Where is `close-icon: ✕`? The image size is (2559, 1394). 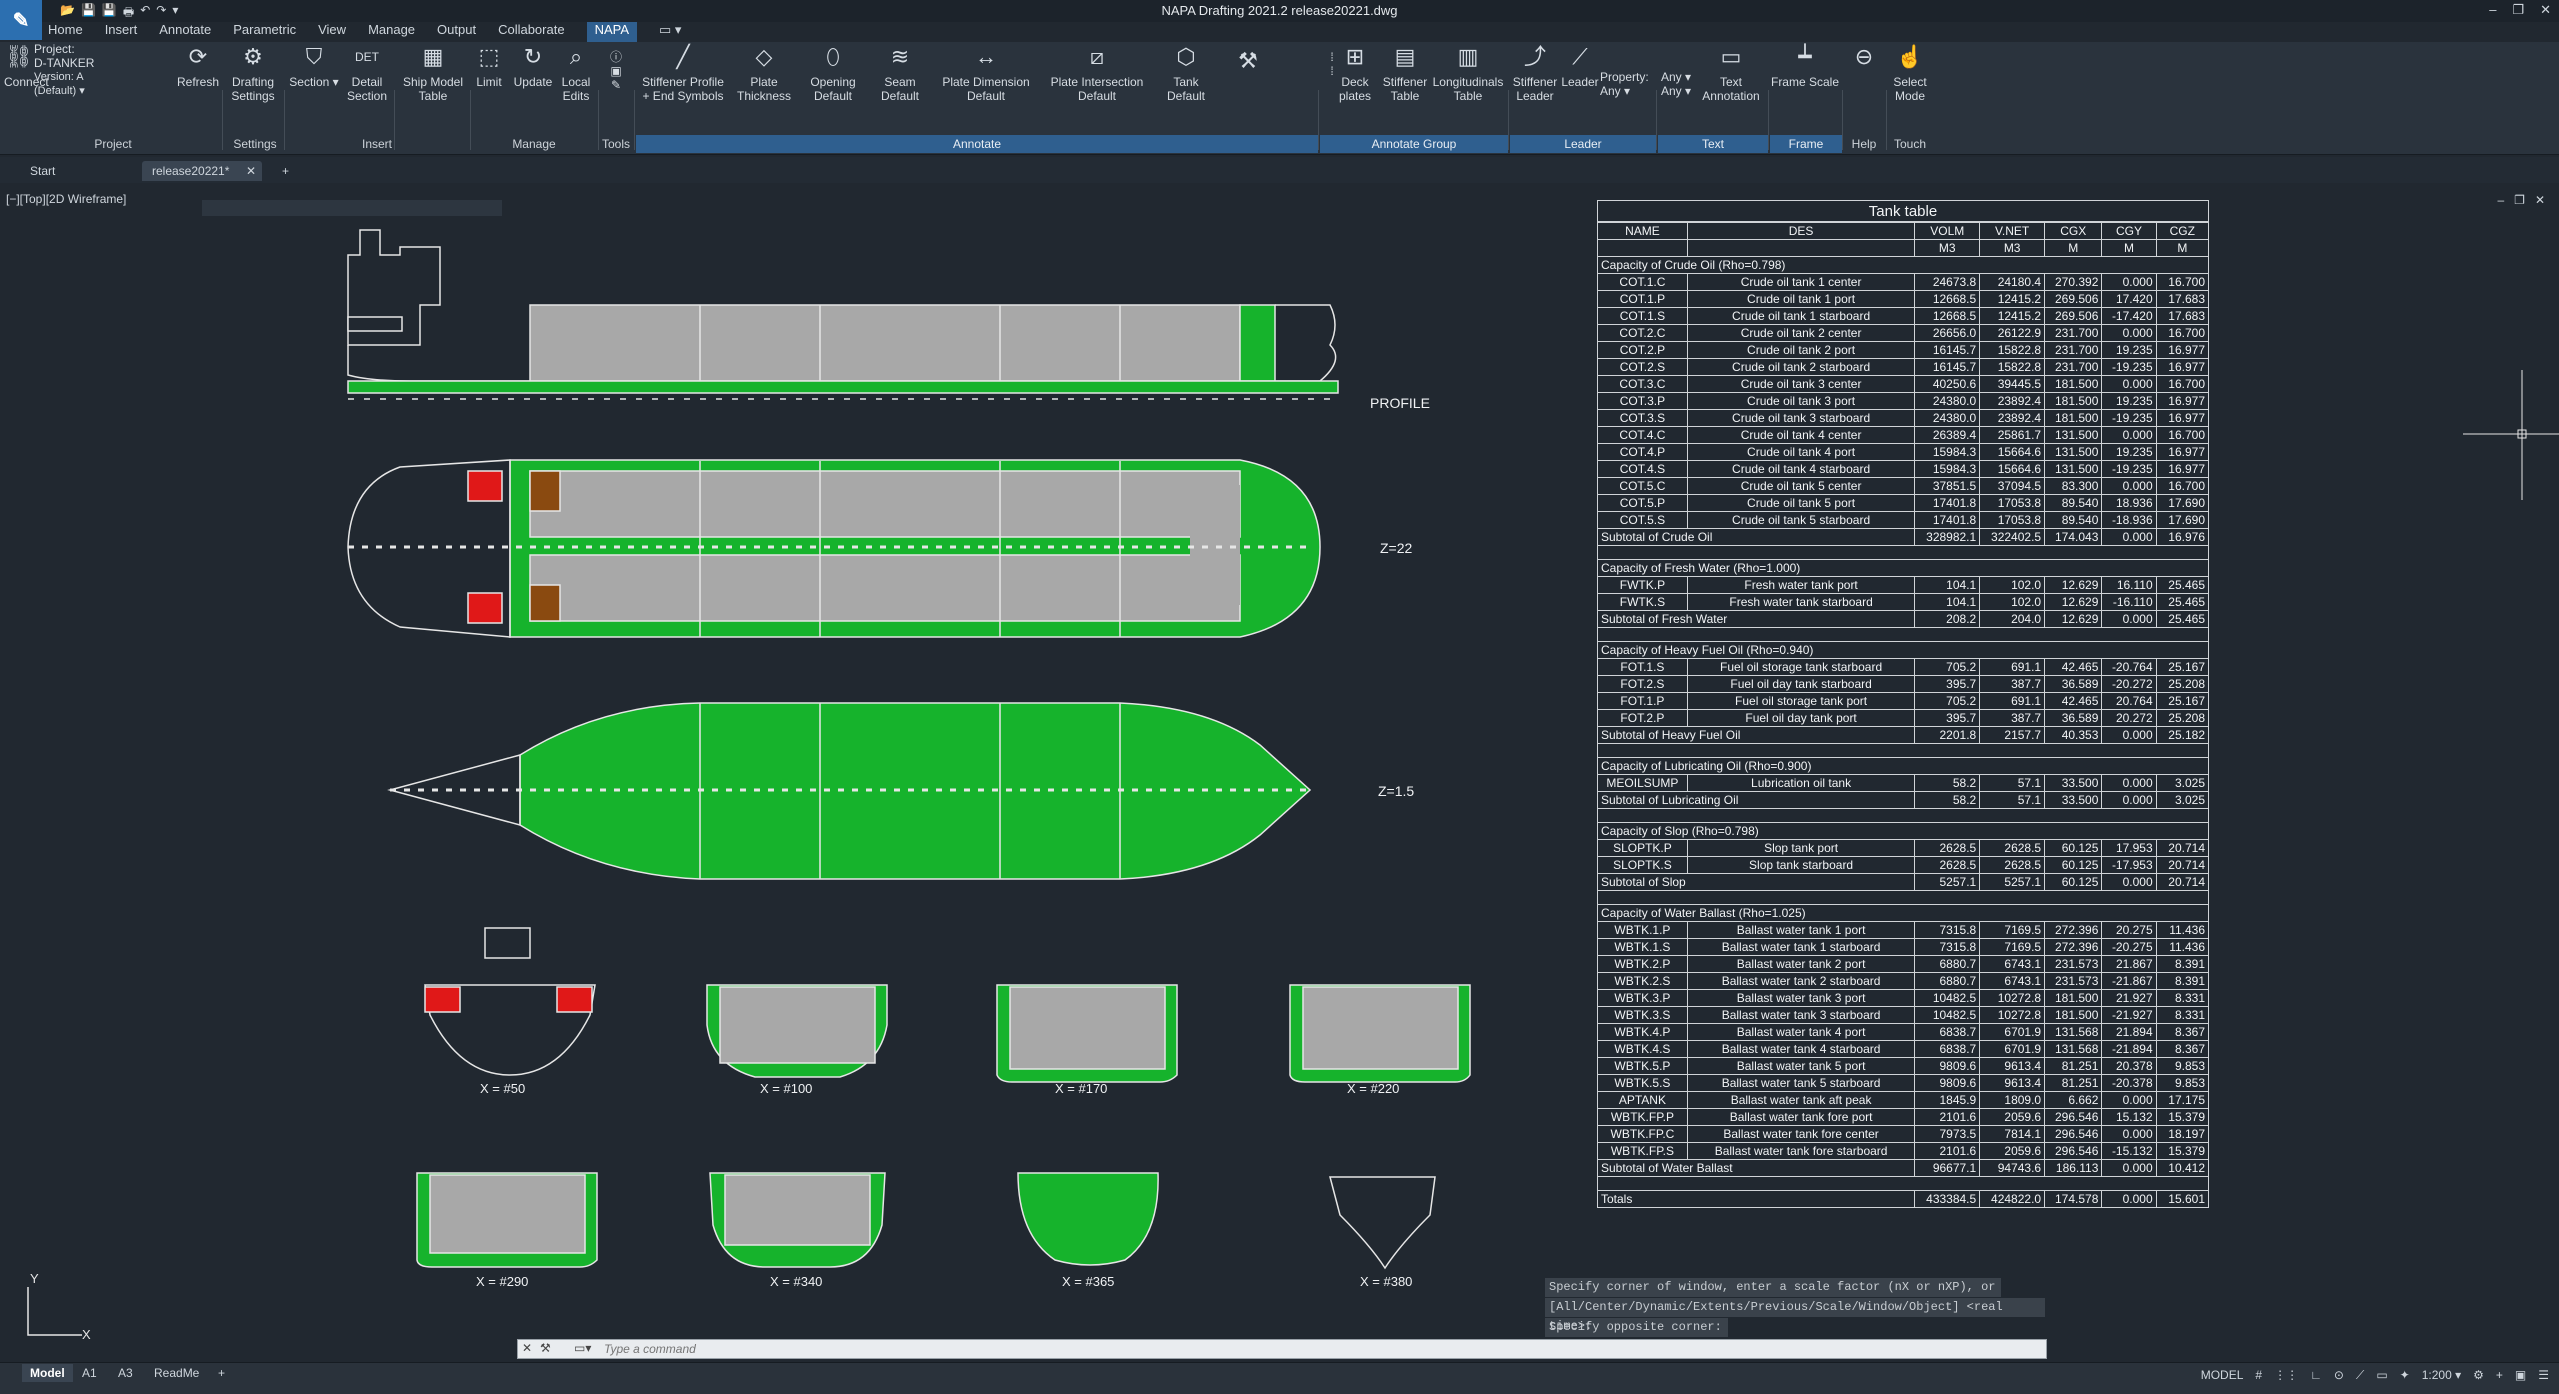 close-icon: ✕ is located at coordinates (2545, 10).